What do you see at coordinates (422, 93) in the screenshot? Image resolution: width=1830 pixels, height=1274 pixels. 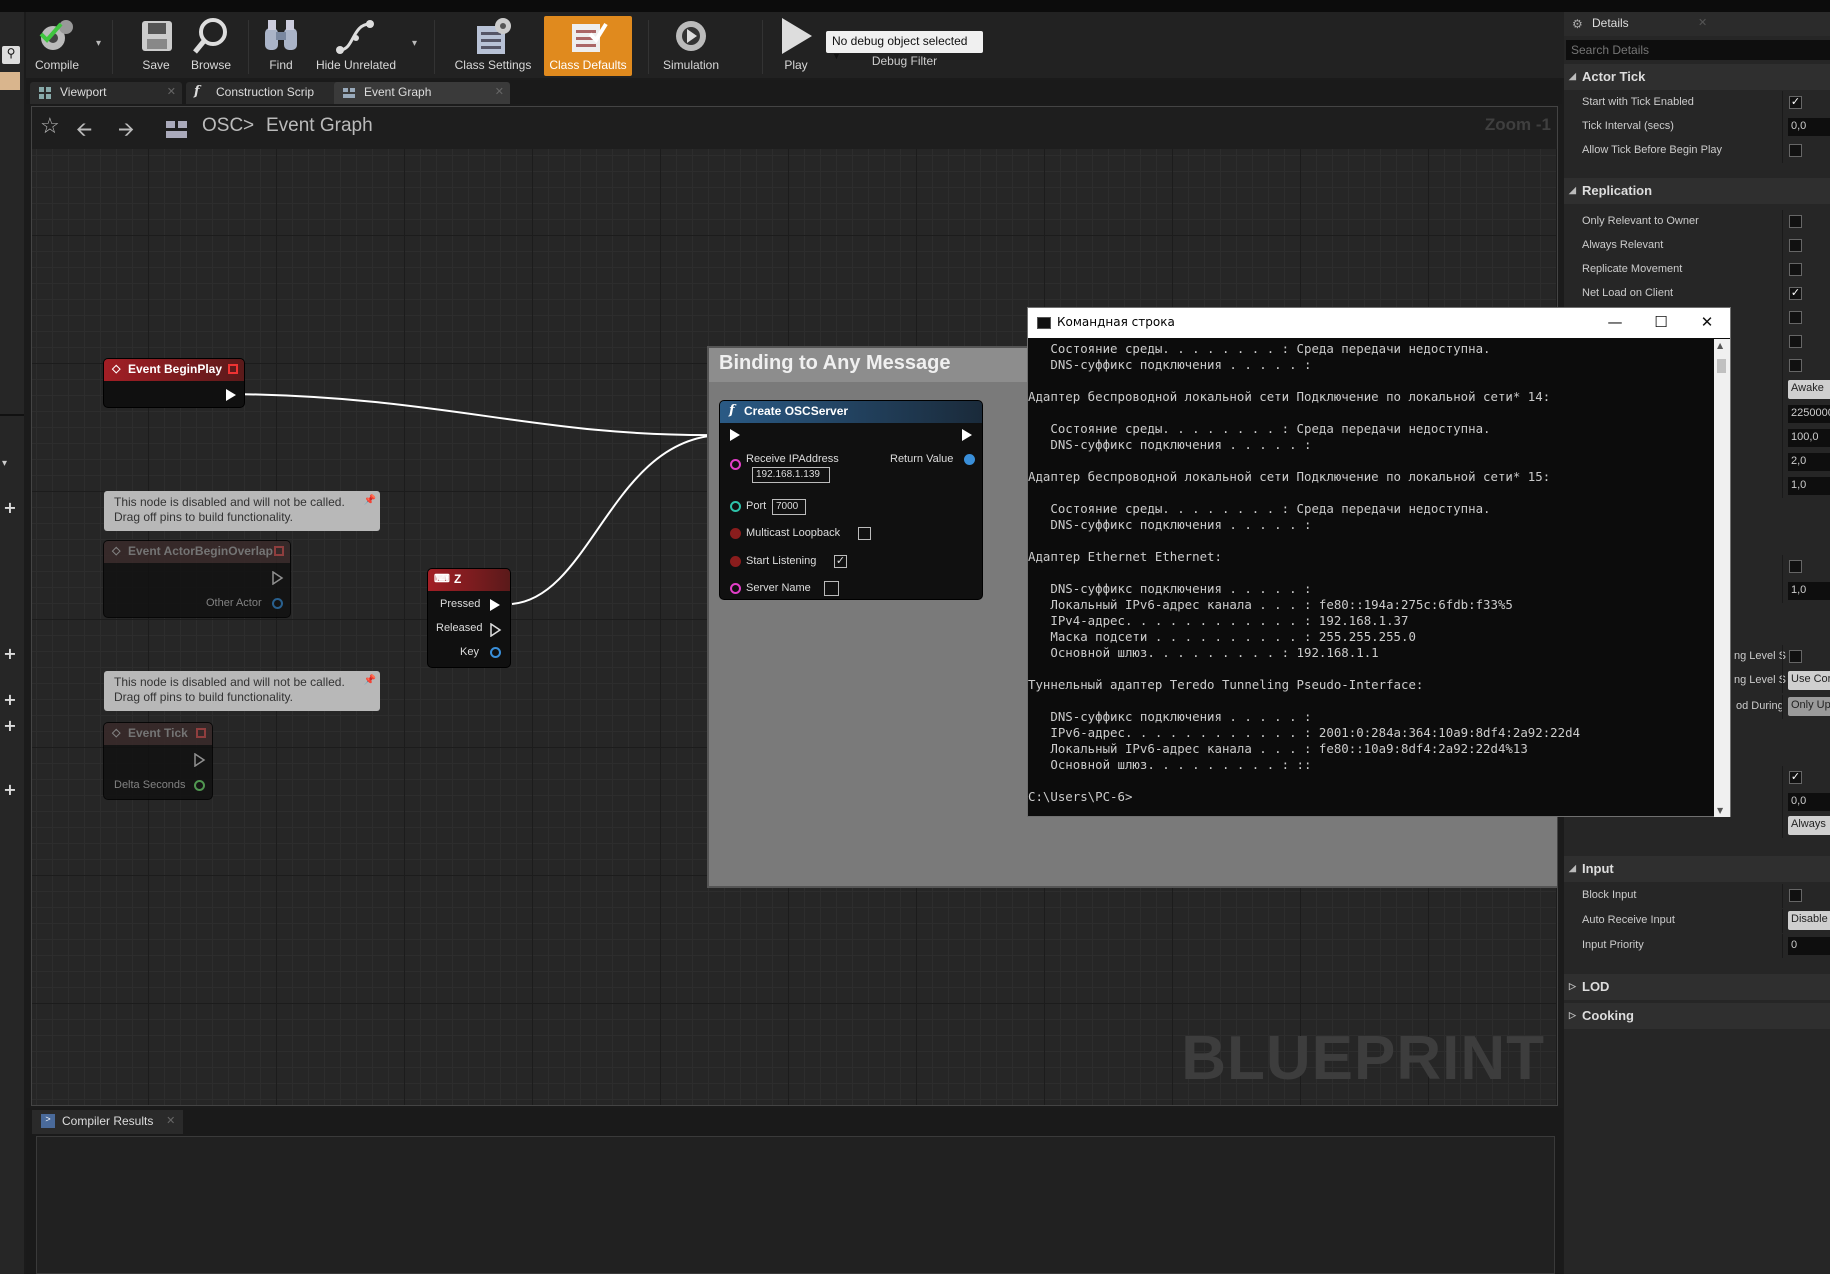 I see `tab-event-graph: Event Graph ✕` at bounding box center [422, 93].